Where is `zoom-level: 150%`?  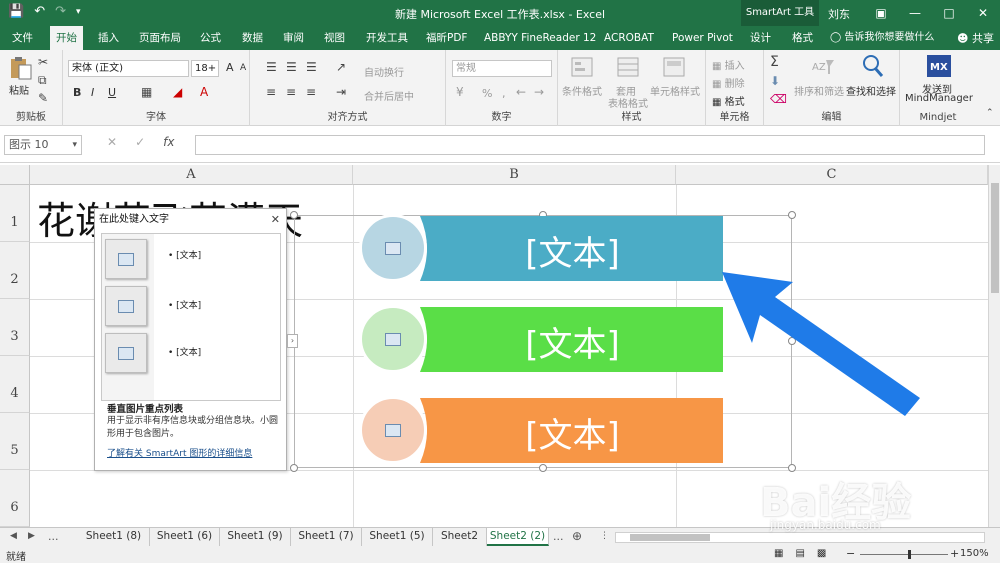
zoom-level: 150% is located at coordinates (974, 553).